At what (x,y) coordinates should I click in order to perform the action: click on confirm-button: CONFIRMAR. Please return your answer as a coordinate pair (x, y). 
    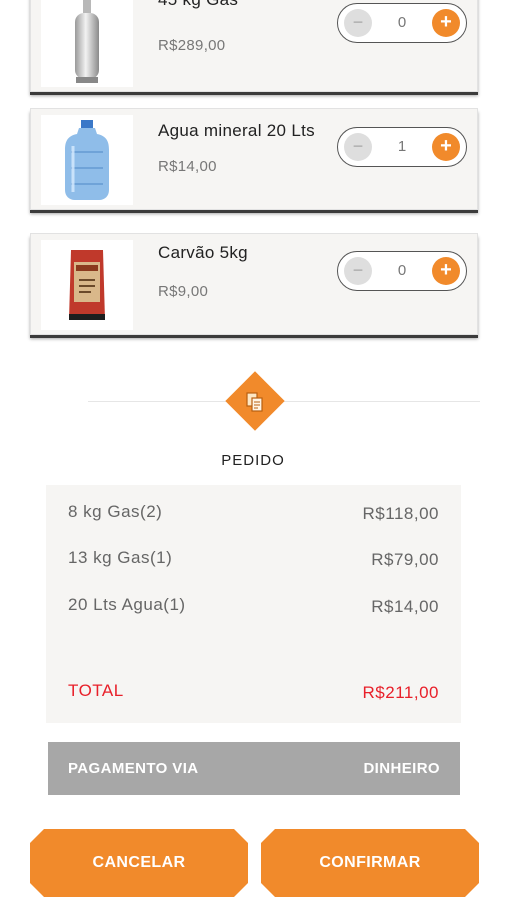
    Looking at the image, I should click on (370, 863).